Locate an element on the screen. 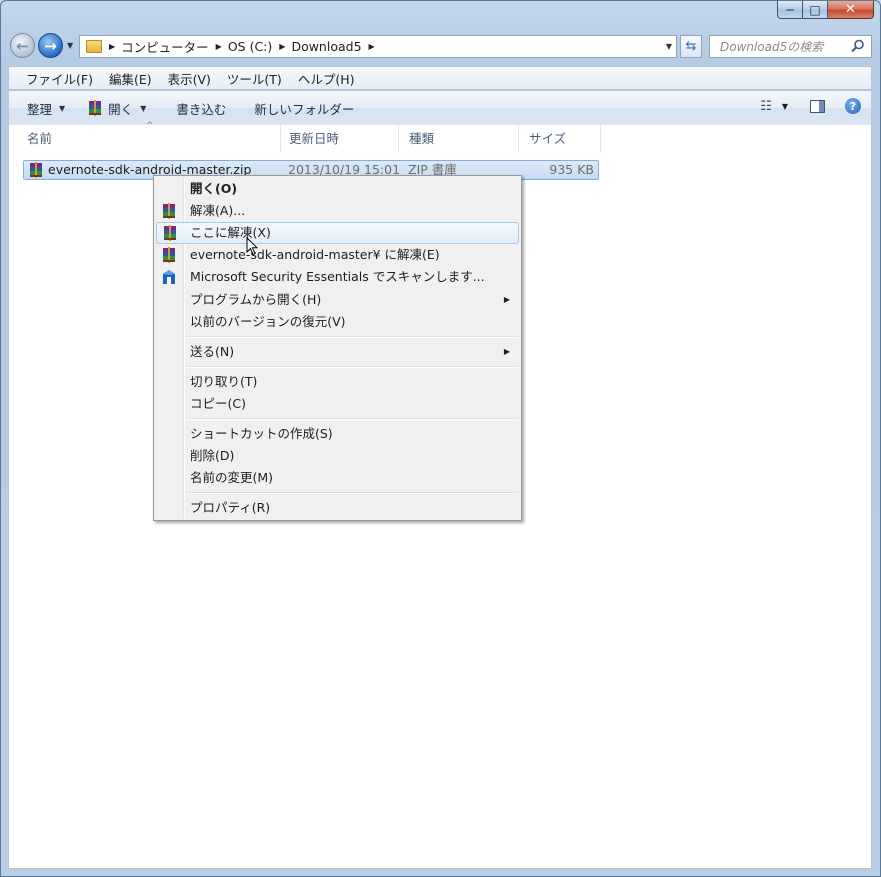  menu-item-restore-versions: 以前のバージョンの復元(V) is located at coordinates (337, 322).